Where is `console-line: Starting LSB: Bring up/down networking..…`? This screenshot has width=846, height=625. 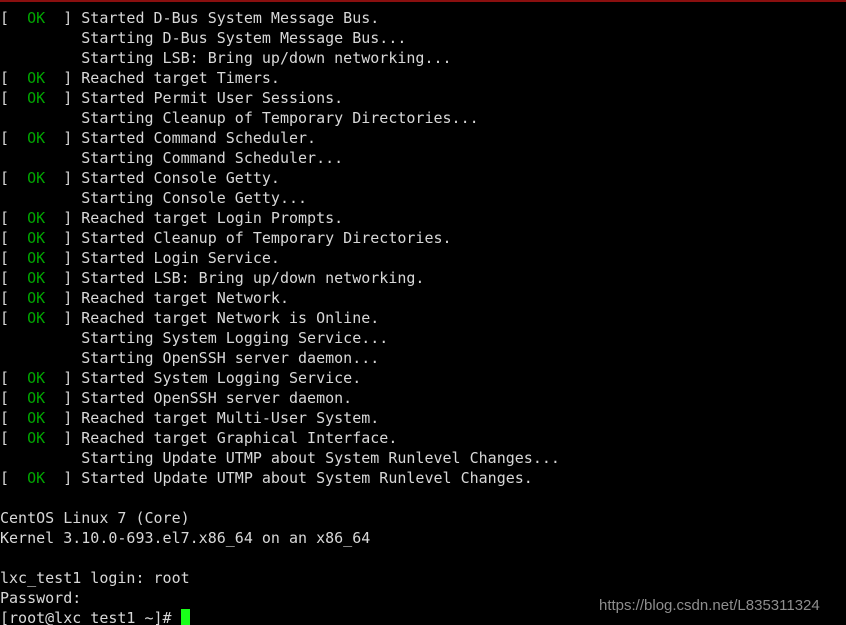
console-line: Starting LSB: Bring up/down networking..… is located at coordinates (423, 58).